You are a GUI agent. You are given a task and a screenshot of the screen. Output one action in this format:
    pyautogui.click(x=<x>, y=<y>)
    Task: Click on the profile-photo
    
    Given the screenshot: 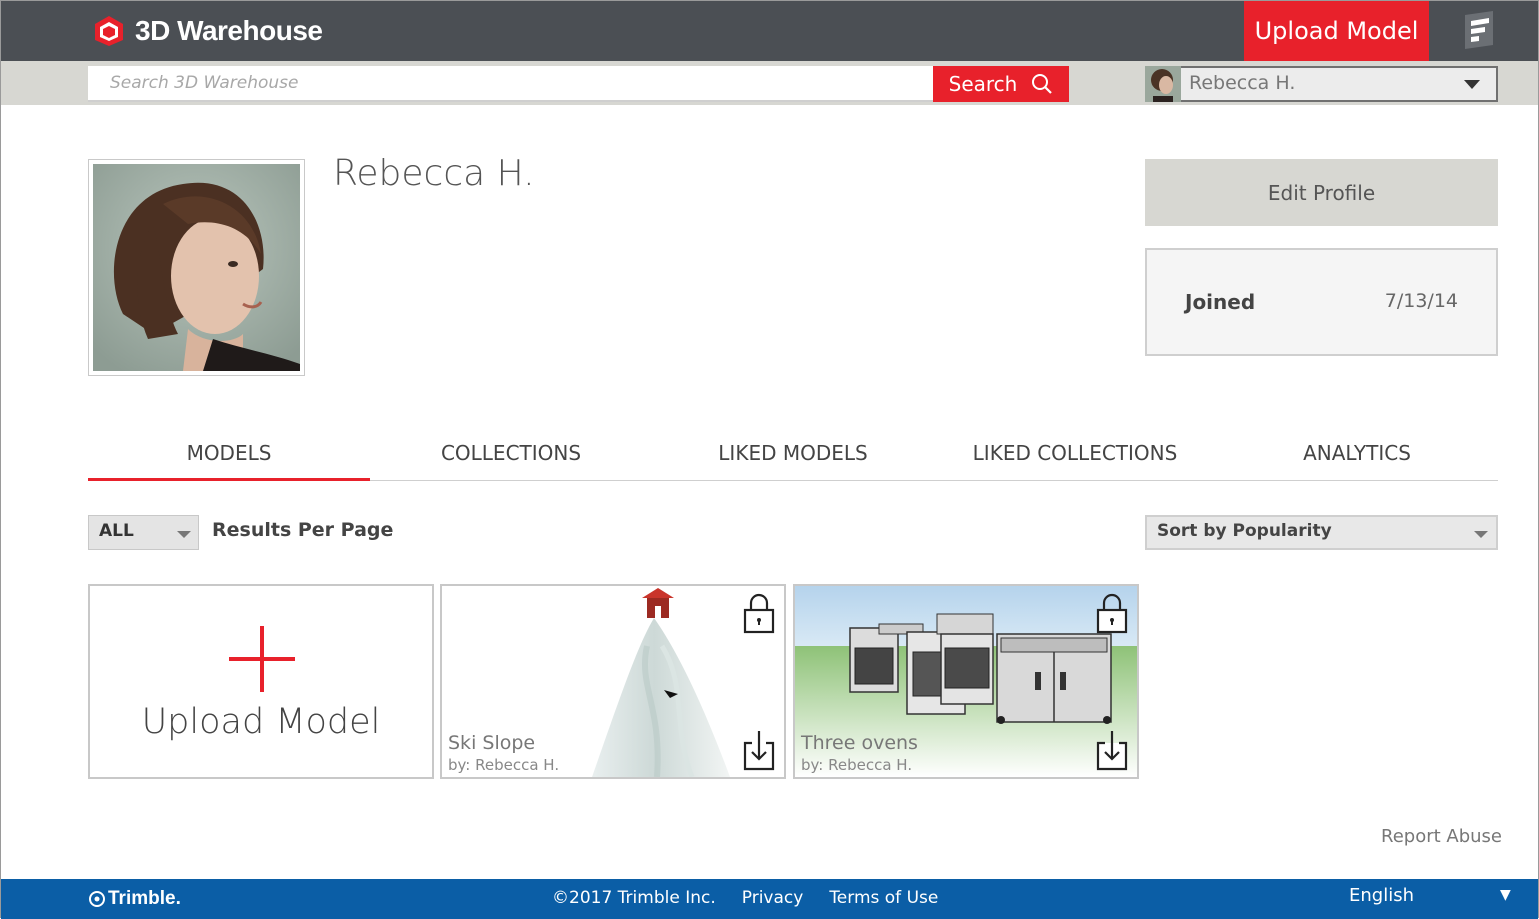 What is the action you would take?
    pyautogui.click(x=196, y=267)
    